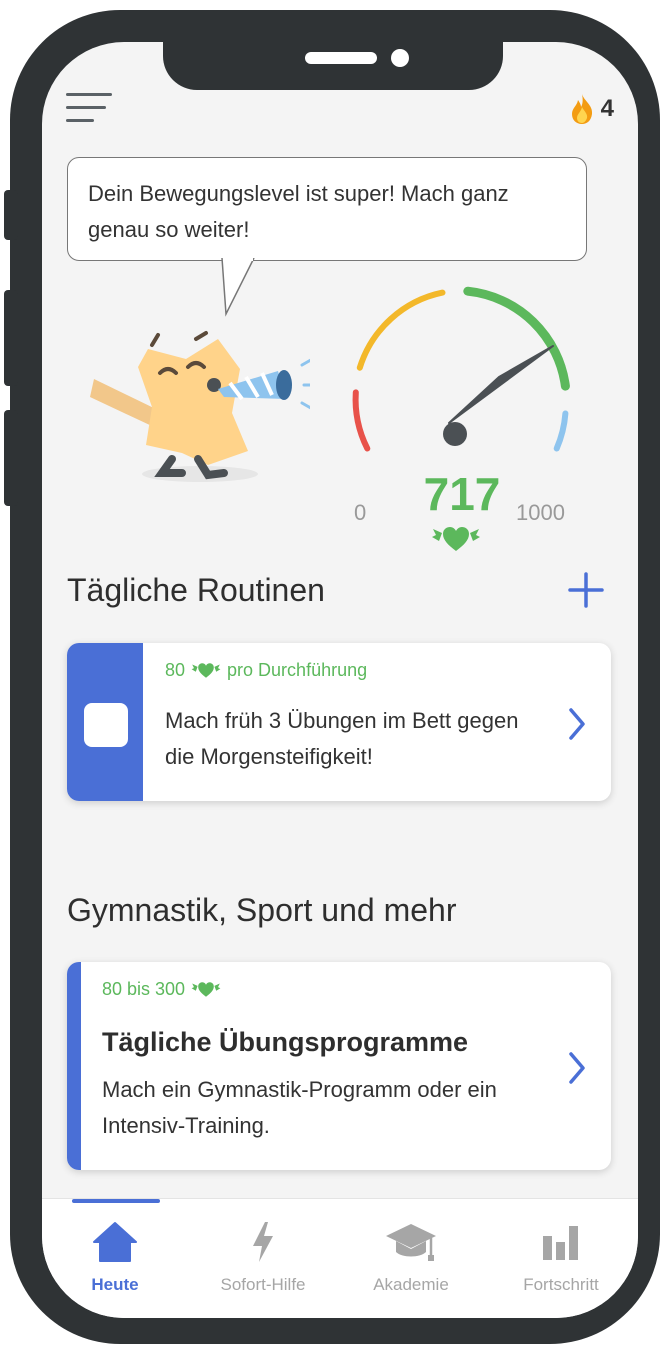 This screenshot has width=664, height=1349. What do you see at coordinates (360, 512) in the screenshot?
I see `gauge-min-label: 0` at bounding box center [360, 512].